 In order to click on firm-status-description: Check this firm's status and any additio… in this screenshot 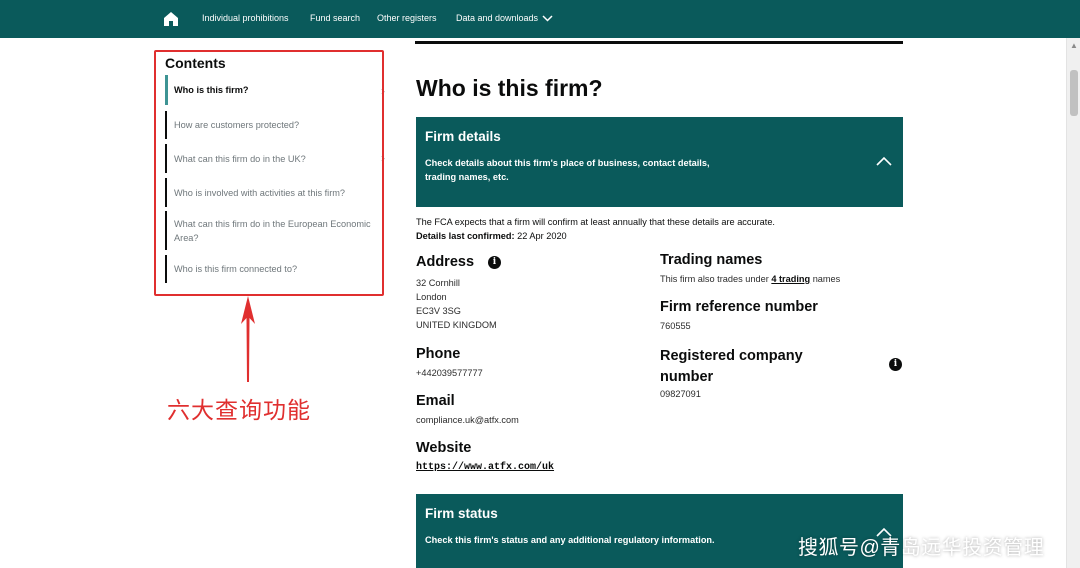, I will do `click(570, 540)`.